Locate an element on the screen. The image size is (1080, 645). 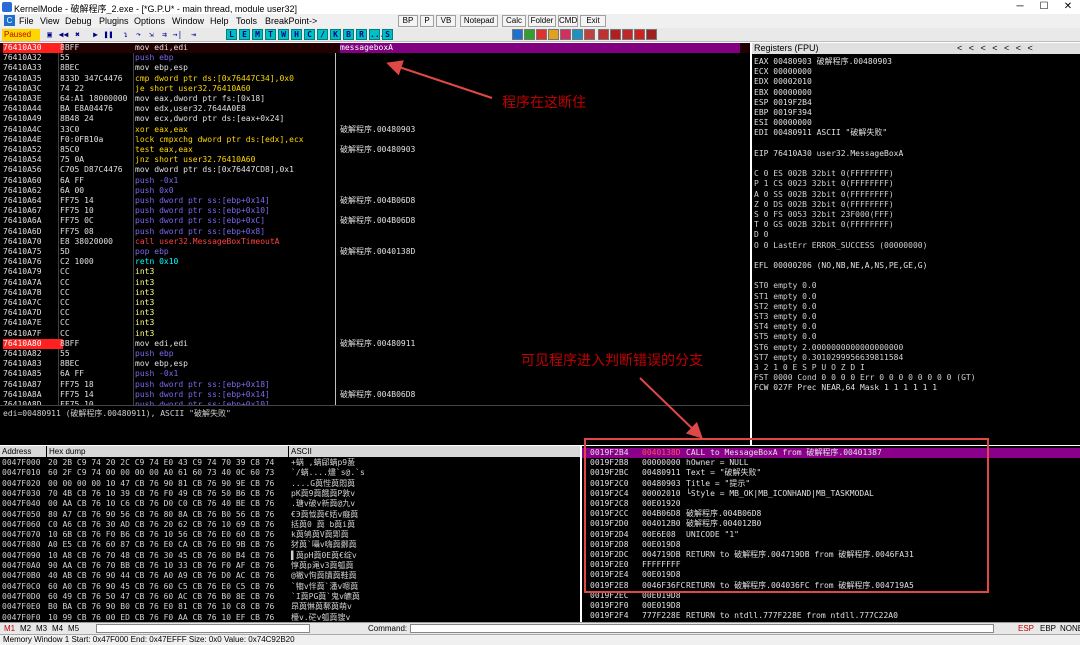
annotation-breakpoint: 程序在这断住 is located at coordinates (544, 103).